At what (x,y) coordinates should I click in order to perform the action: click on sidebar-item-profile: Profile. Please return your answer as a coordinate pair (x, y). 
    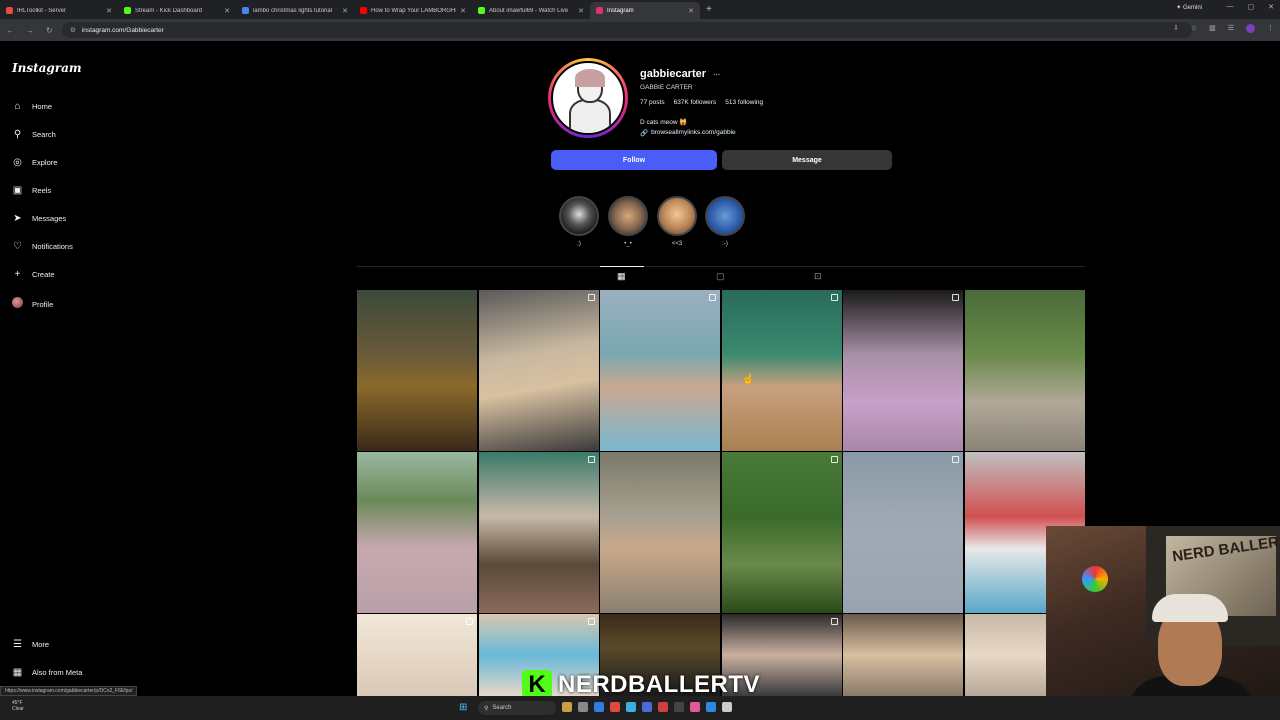
    Looking at the image, I should click on (32, 304).